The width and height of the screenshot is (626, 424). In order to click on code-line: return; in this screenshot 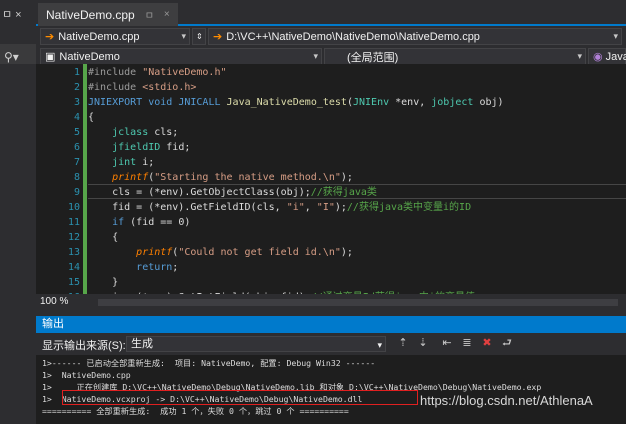, I will do `click(133, 267)`.